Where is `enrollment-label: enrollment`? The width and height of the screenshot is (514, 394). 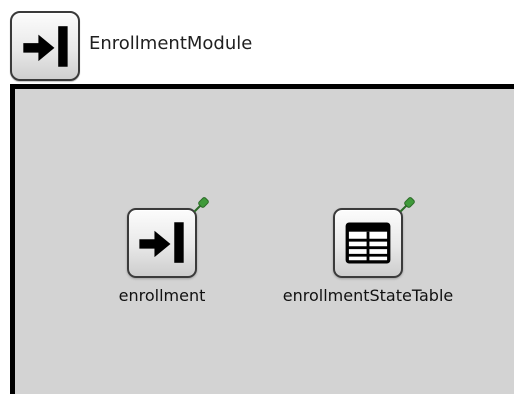
enrollment-label: enrollment is located at coordinates (162, 295).